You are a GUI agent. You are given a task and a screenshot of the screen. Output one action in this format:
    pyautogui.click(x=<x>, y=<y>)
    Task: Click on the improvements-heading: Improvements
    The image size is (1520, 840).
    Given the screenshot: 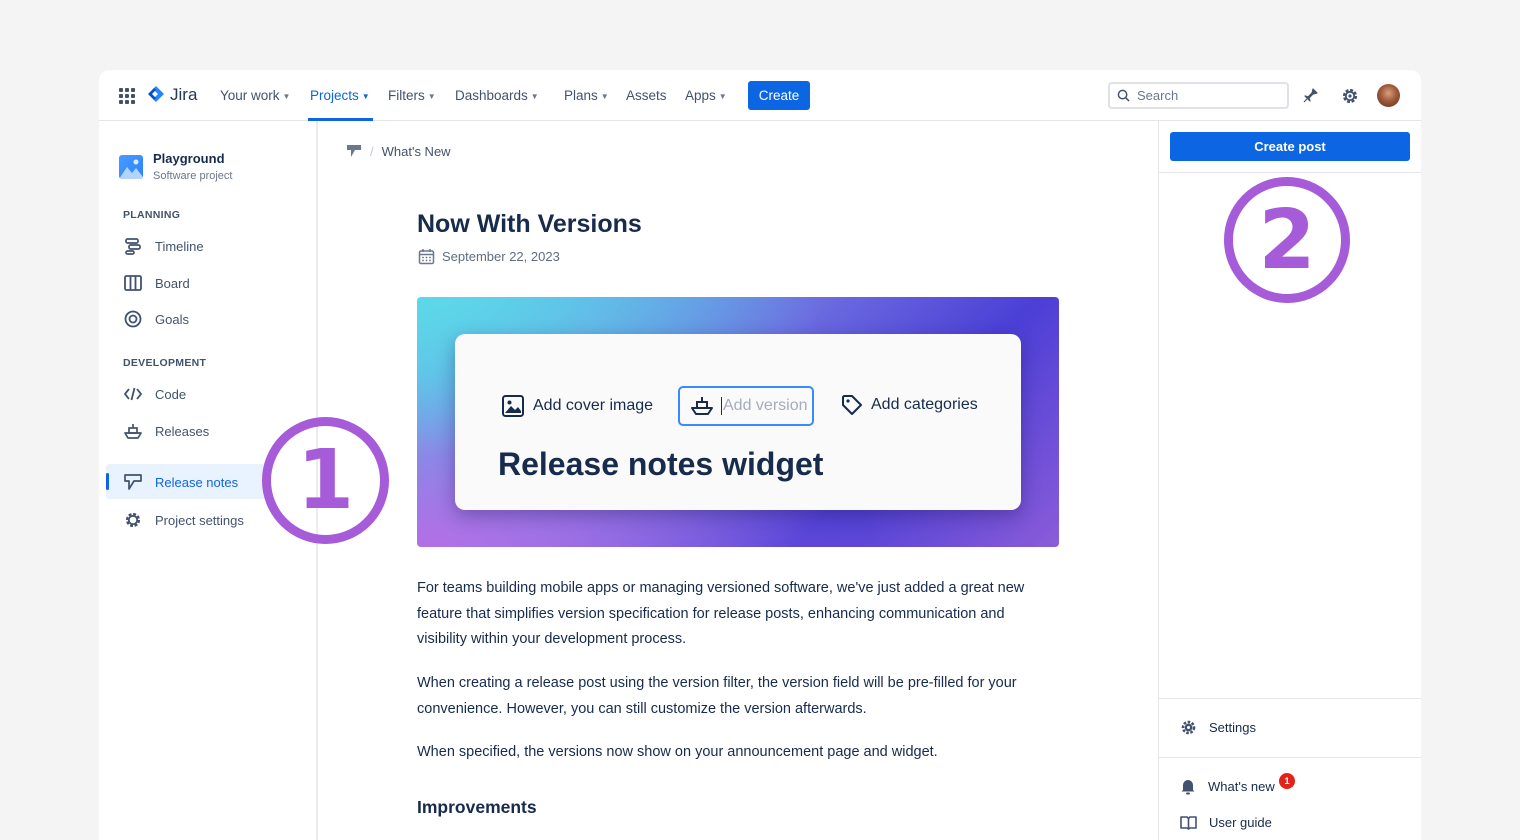 What is the action you would take?
    pyautogui.click(x=477, y=807)
    